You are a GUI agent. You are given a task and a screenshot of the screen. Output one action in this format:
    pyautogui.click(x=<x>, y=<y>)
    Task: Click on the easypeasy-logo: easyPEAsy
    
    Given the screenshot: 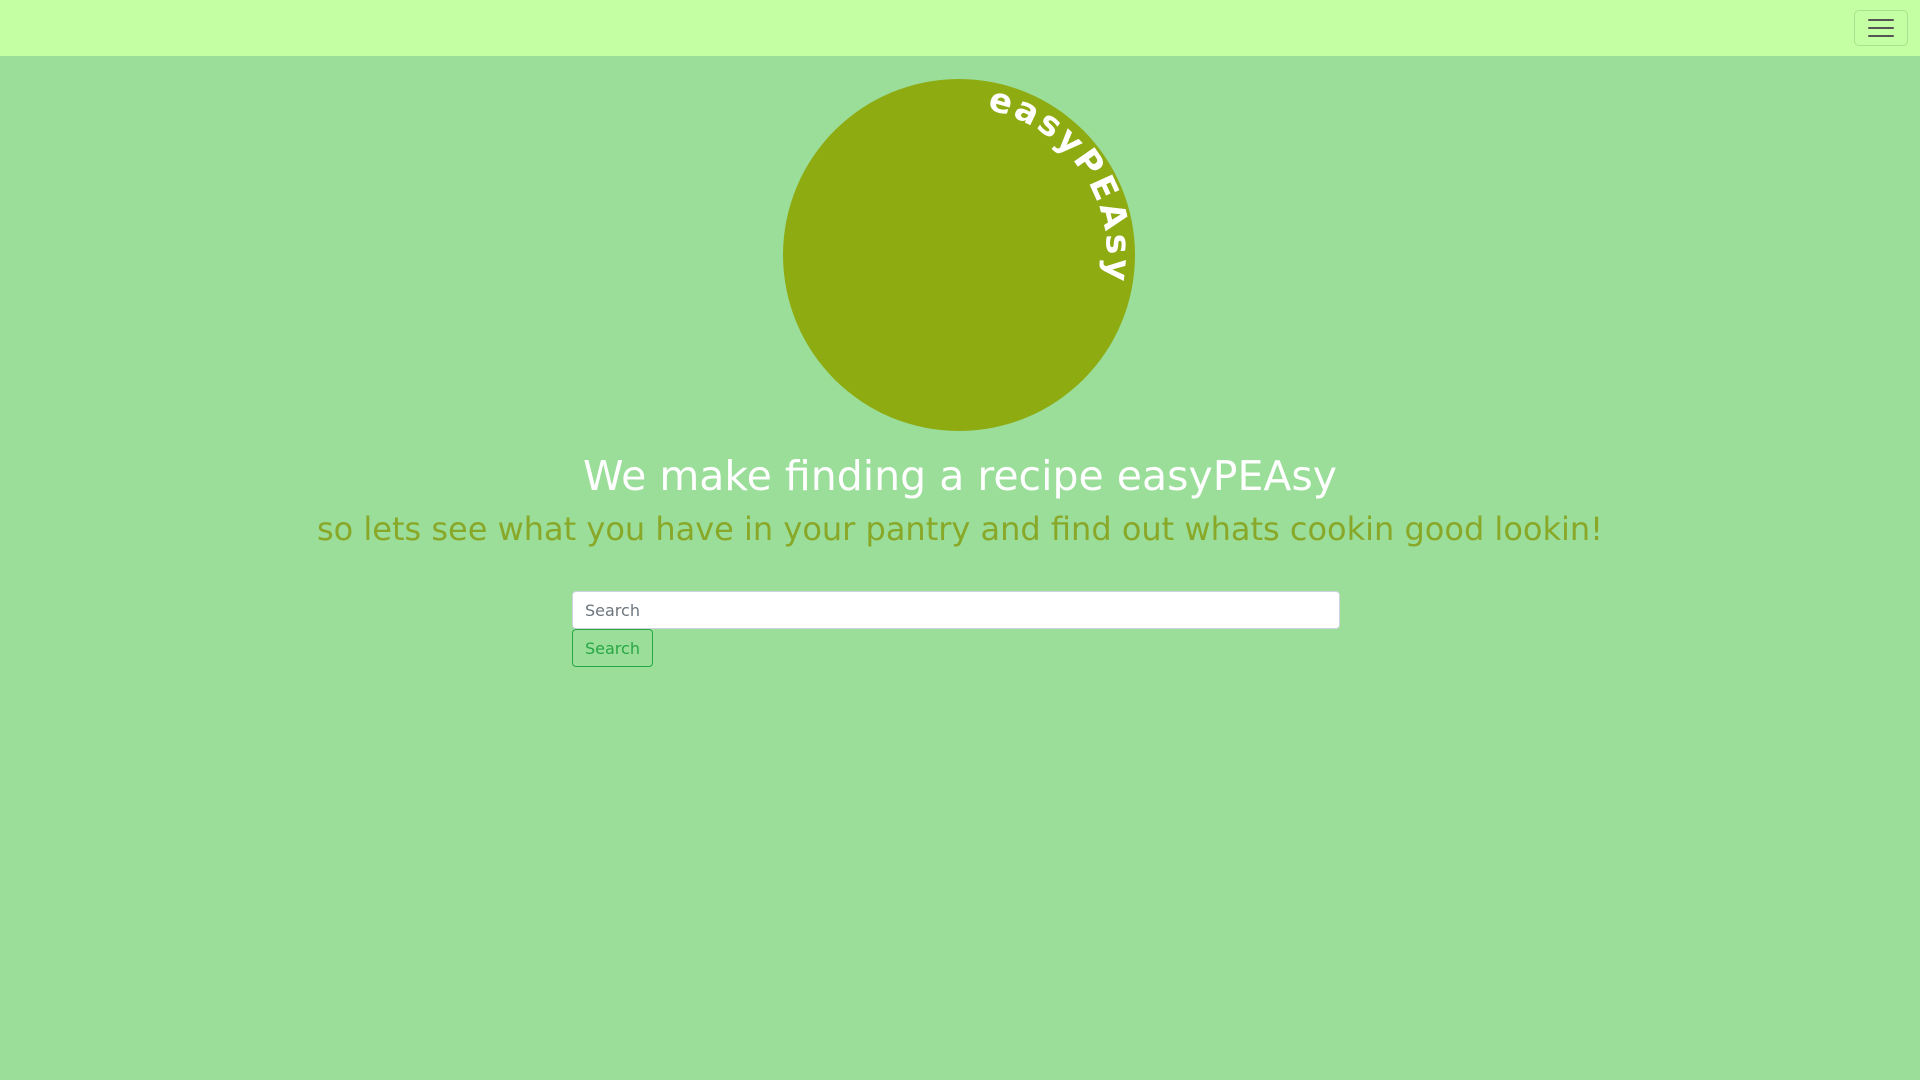 What is the action you would take?
    pyautogui.click(x=959, y=255)
    